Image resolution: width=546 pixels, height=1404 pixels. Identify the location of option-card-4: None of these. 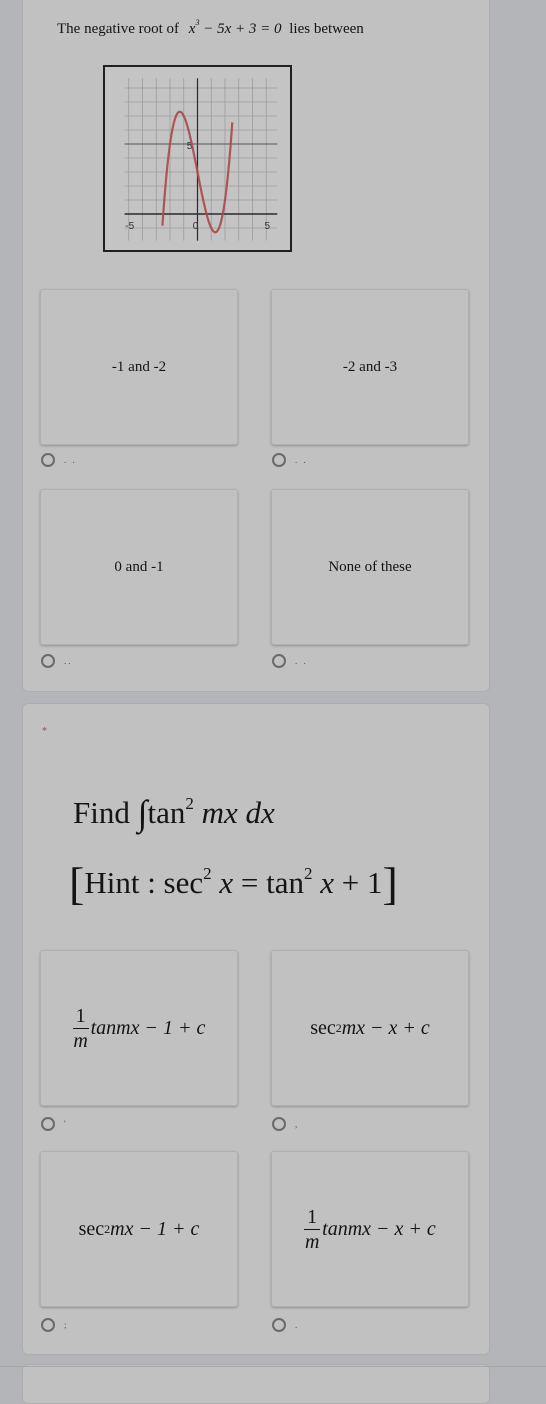
(370, 567).